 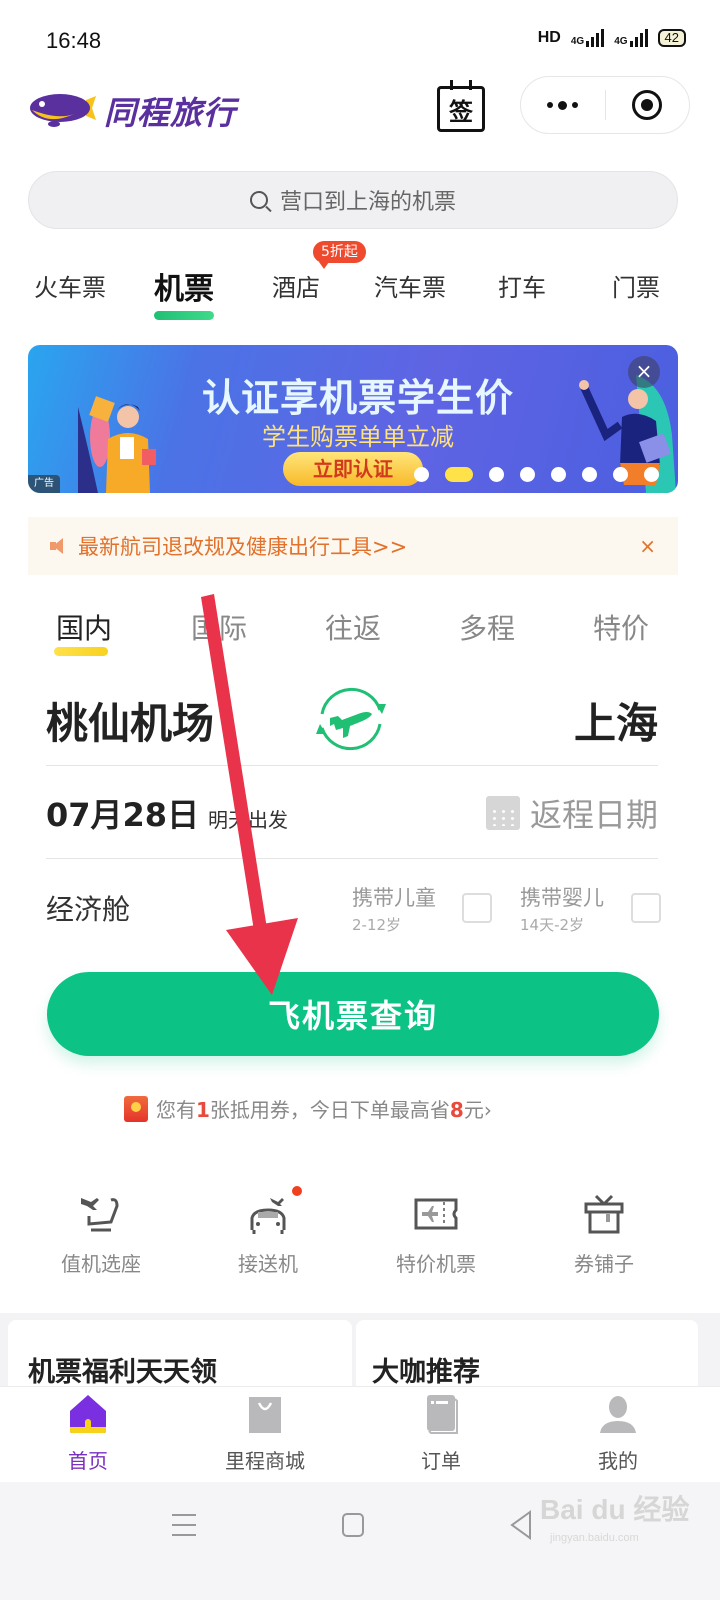 I want to click on tab-hotel: 酒店, so click(x=296, y=285).